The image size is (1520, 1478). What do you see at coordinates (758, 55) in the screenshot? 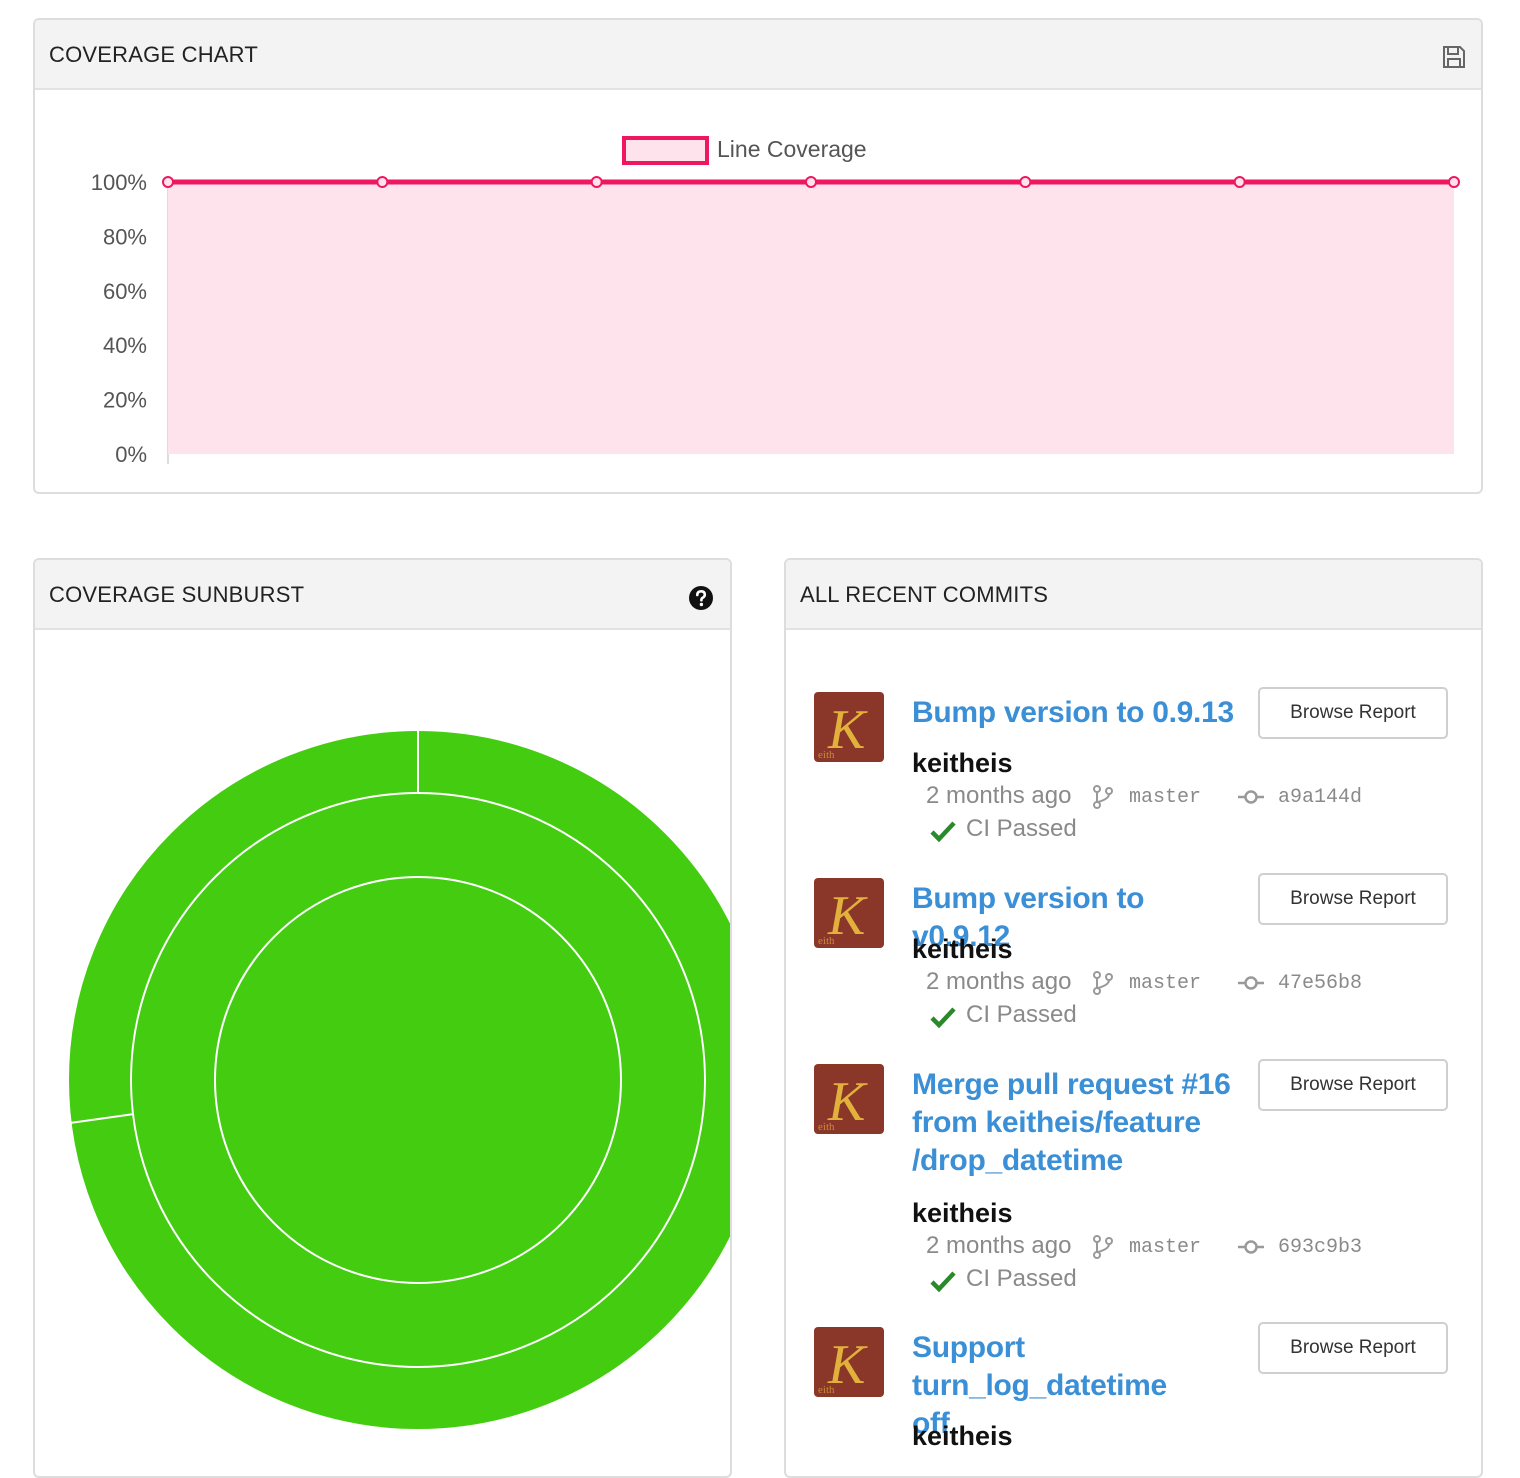
I see `coverage-chart-header: COVERAGE CHART` at bounding box center [758, 55].